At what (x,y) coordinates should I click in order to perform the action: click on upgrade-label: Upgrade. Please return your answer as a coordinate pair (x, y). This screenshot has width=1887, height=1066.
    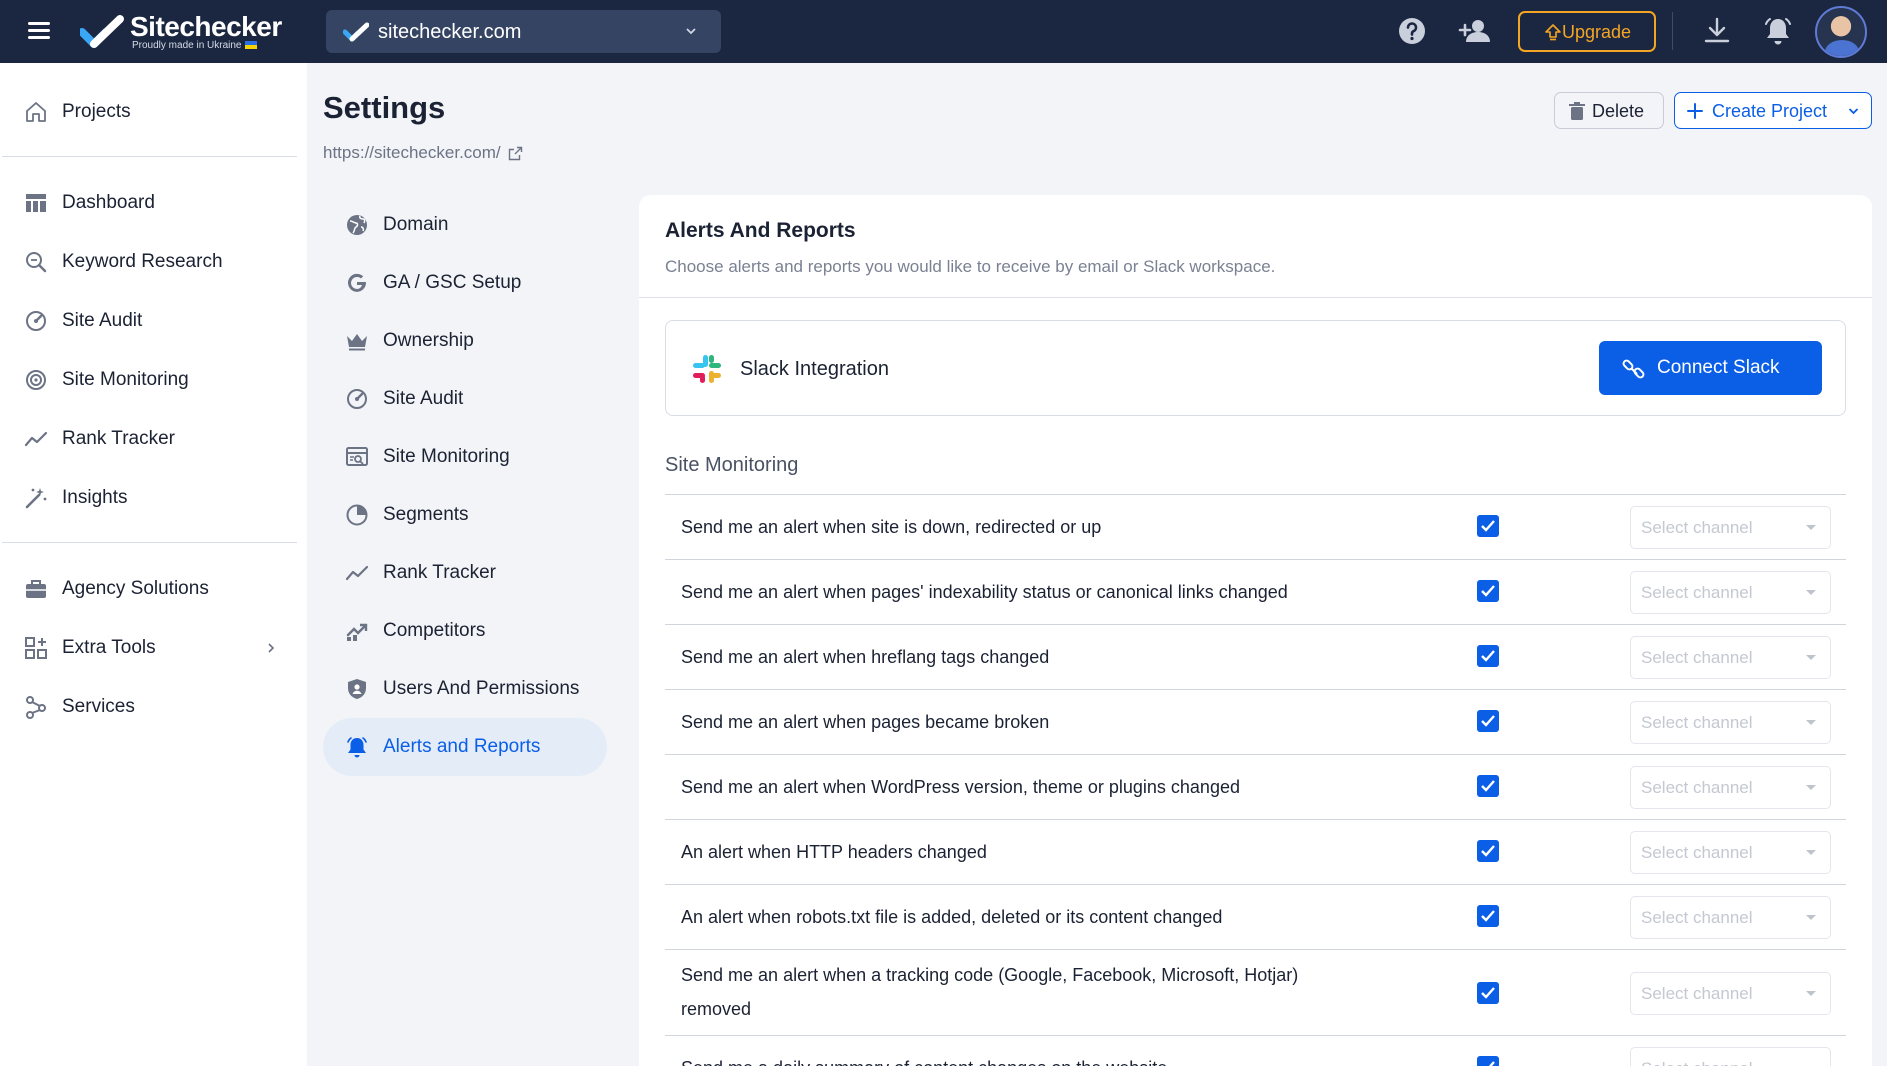
    Looking at the image, I should click on (1597, 32).